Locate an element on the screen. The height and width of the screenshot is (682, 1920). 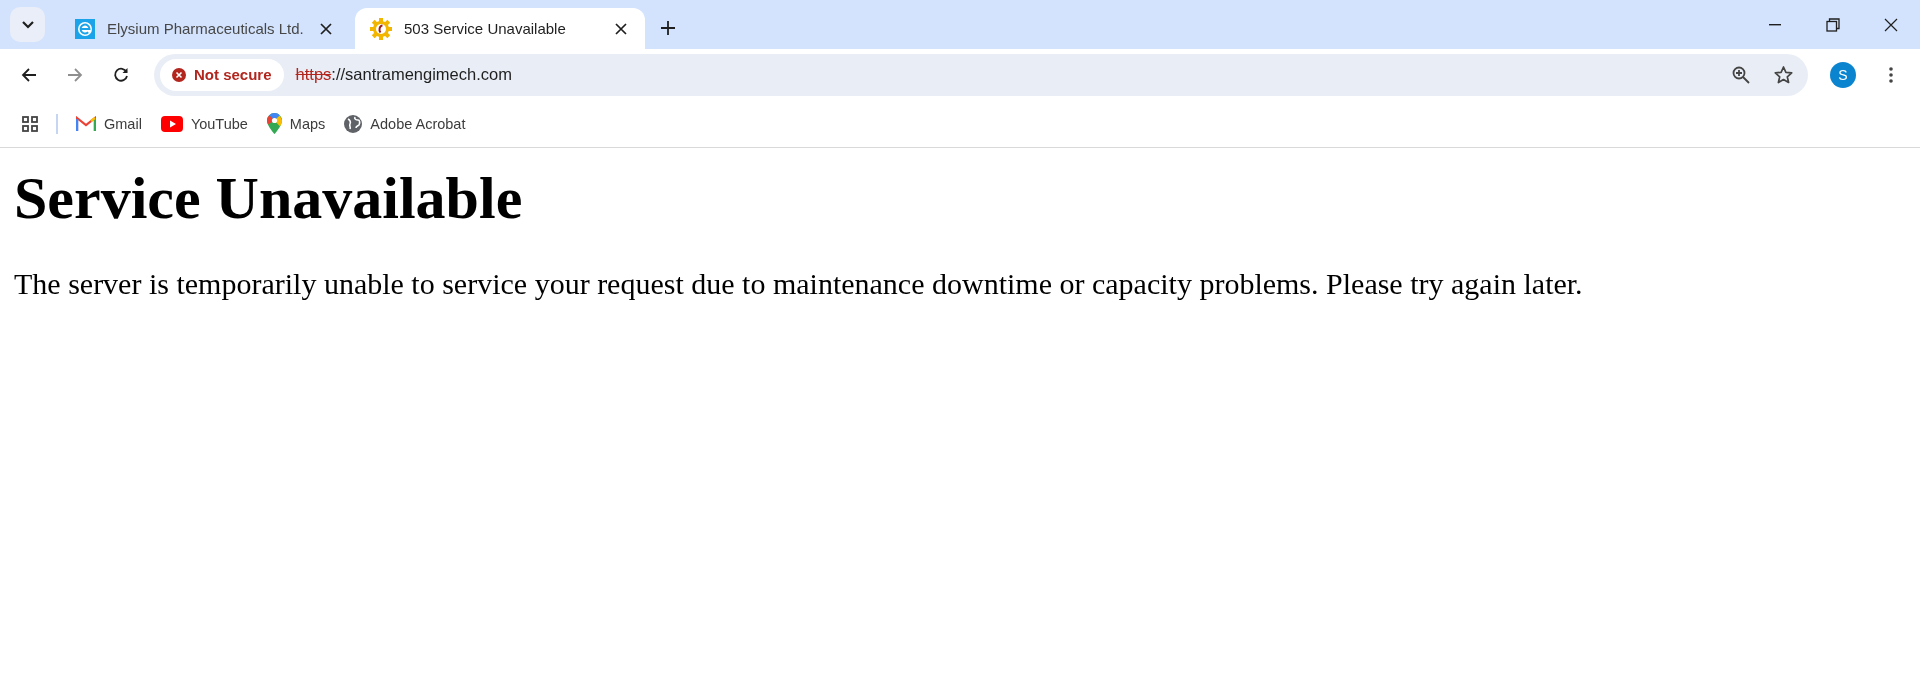
browser-tab: Elysium Pharmaceuticals Ltd. is located at coordinates (205, 28).